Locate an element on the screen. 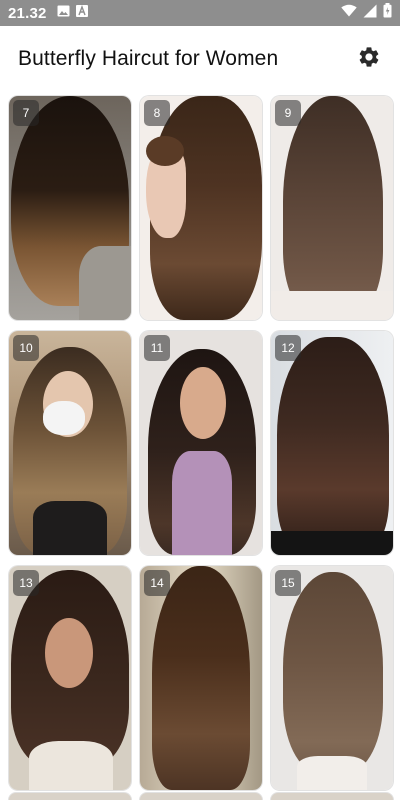  page-title: Butterfly Haircut for Women is located at coordinates (148, 58).